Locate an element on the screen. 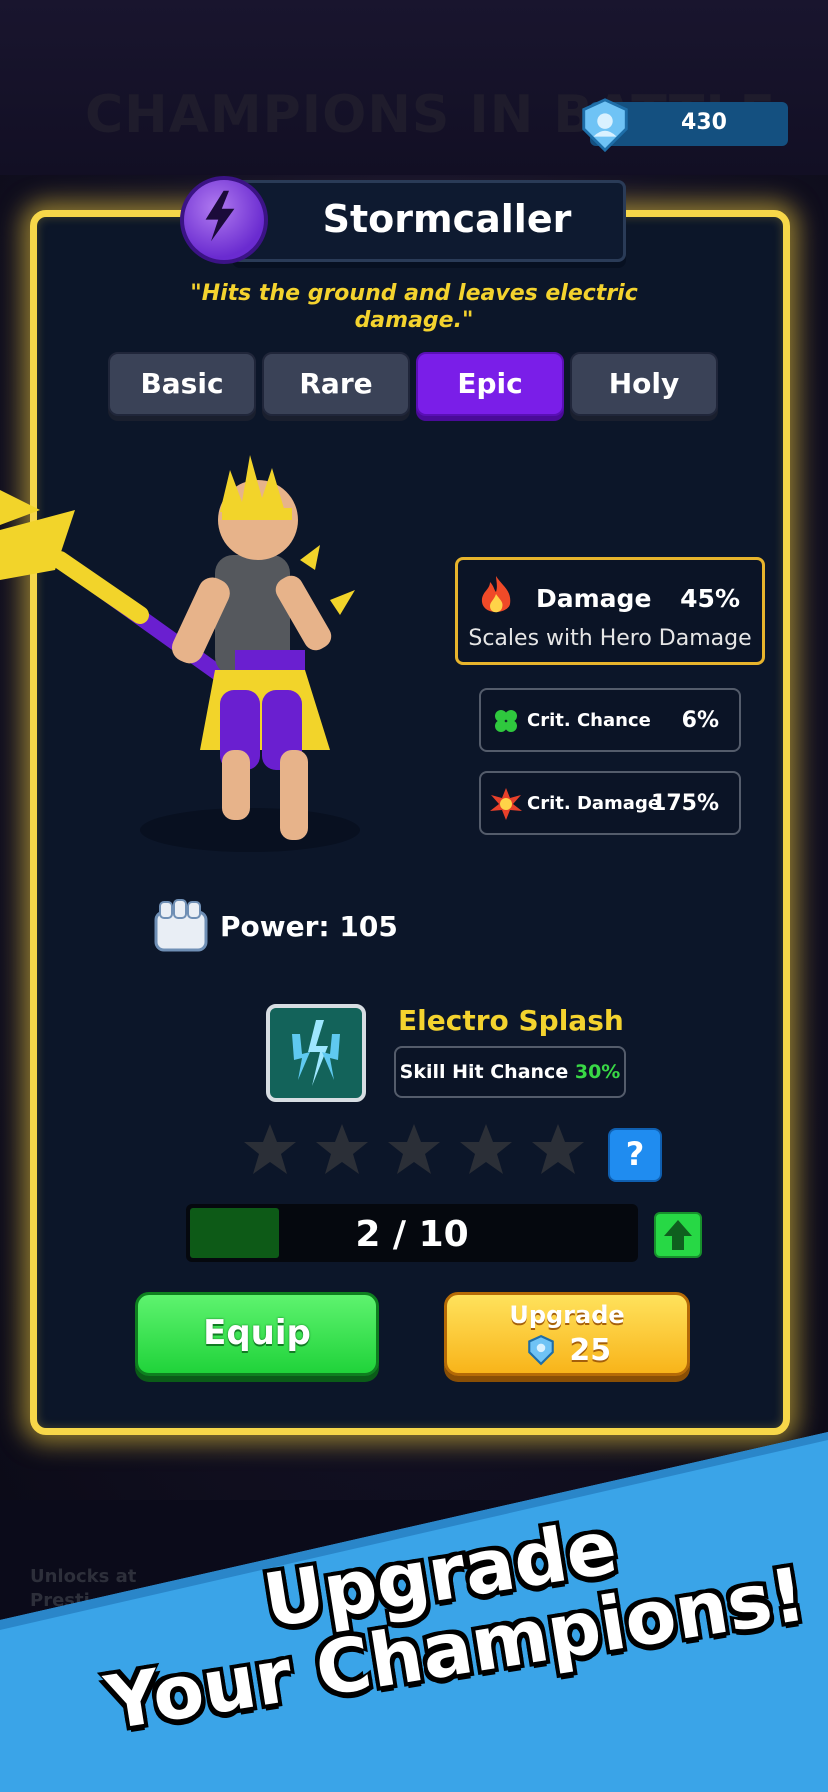 The image size is (828, 1792). upgrade-progress-bar: 2 / 10 is located at coordinates (412, 1233).